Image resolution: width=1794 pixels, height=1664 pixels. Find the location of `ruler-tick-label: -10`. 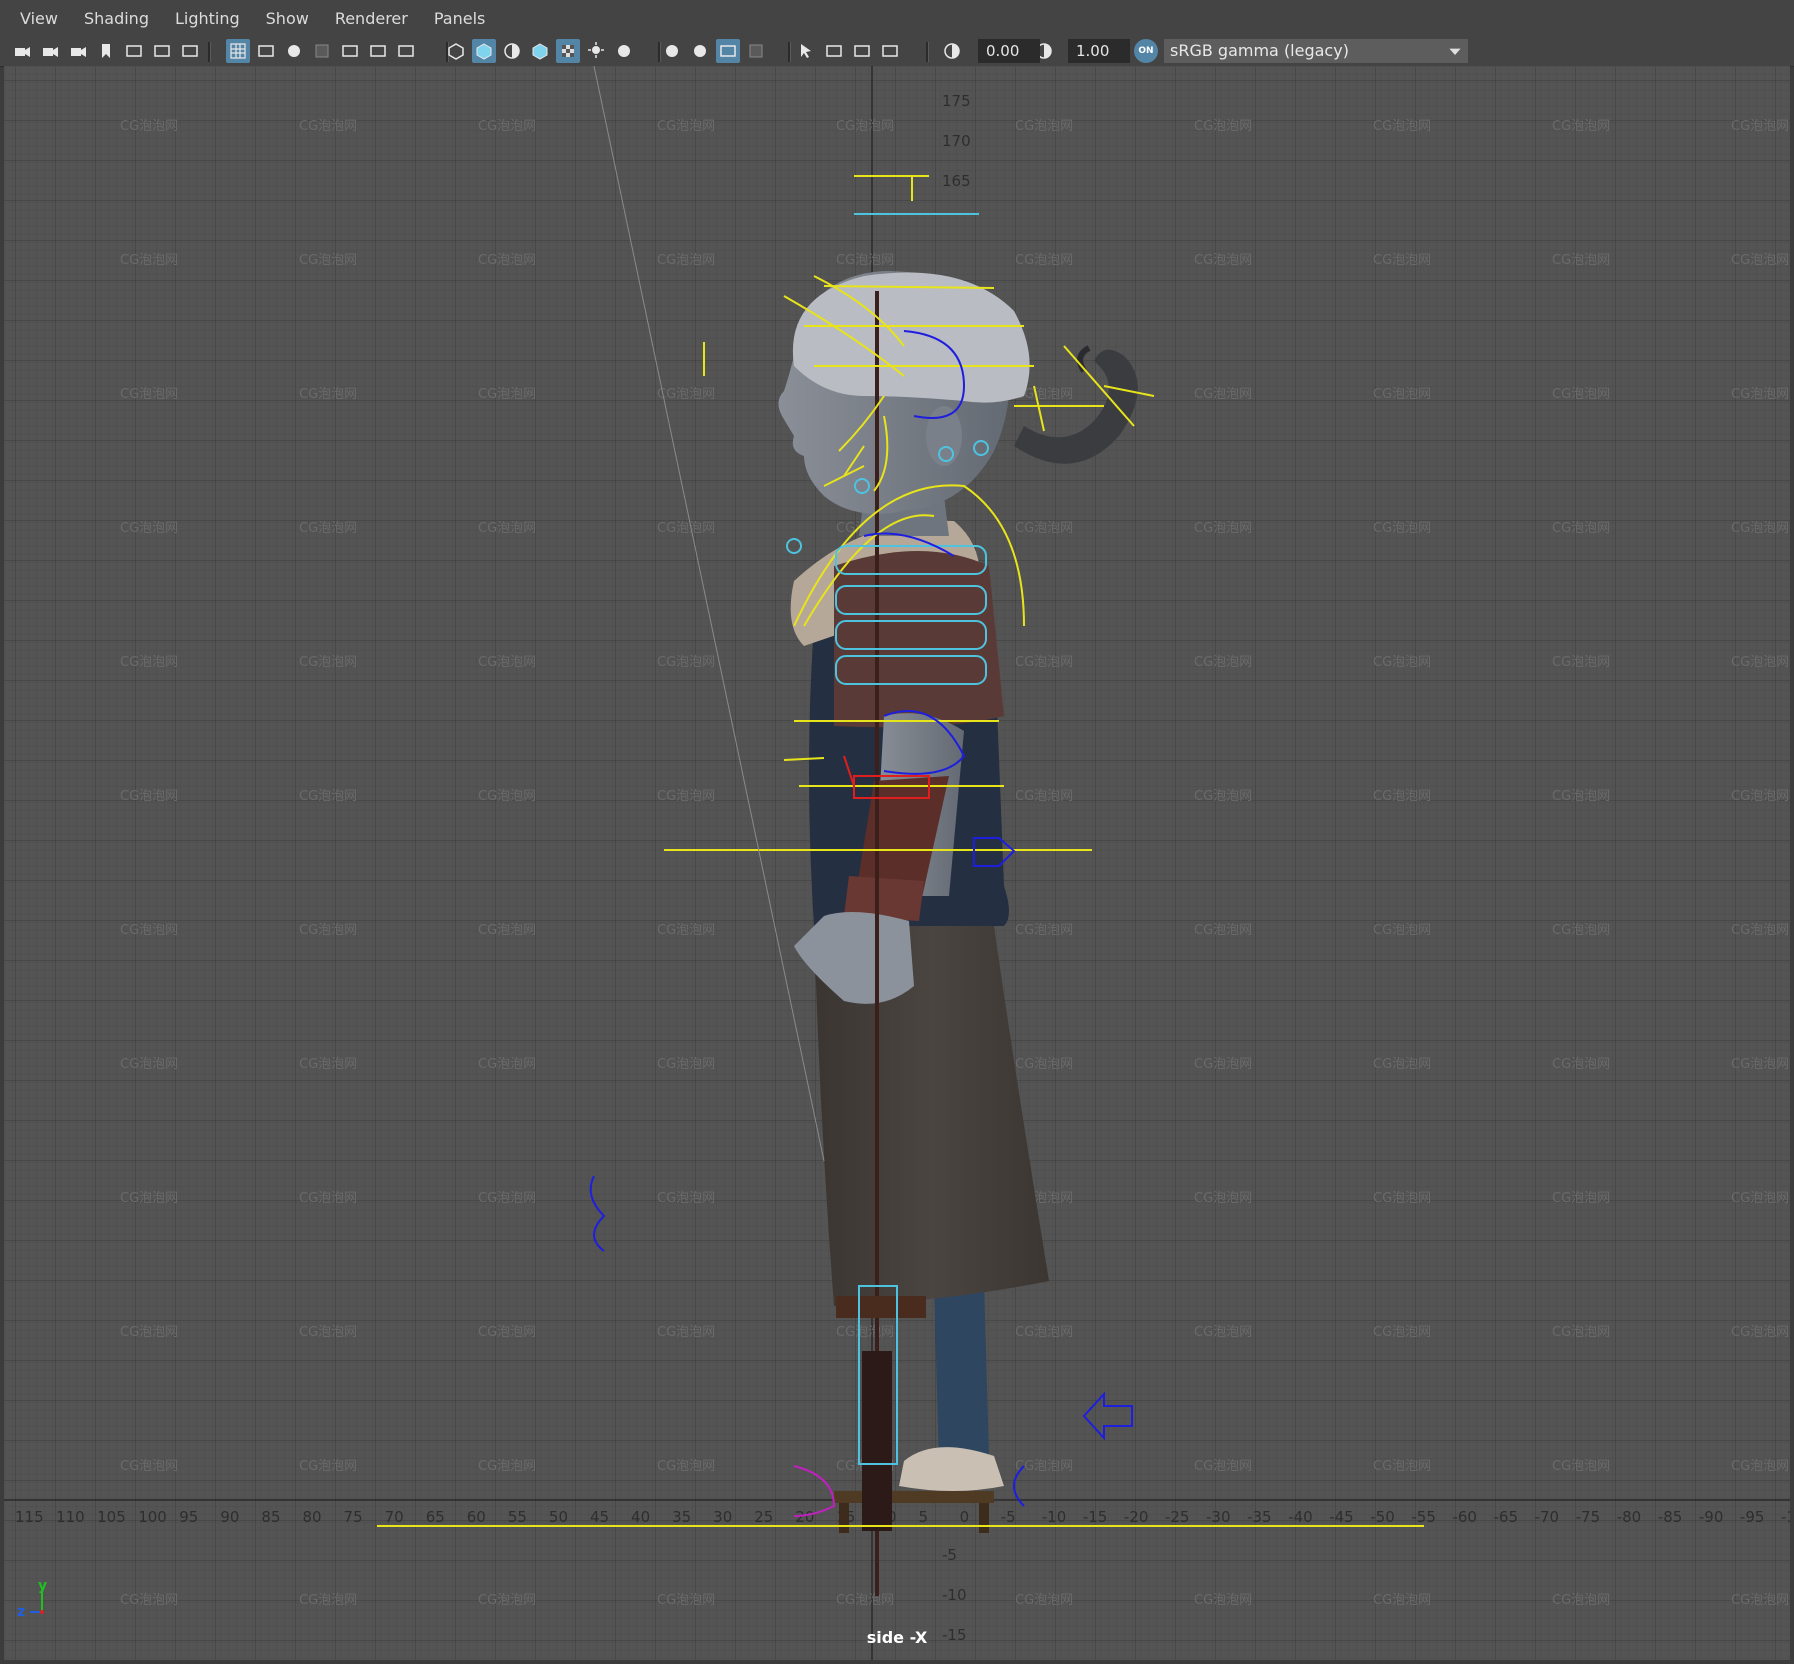

ruler-tick-label: -10 is located at coordinates (1054, 1517).